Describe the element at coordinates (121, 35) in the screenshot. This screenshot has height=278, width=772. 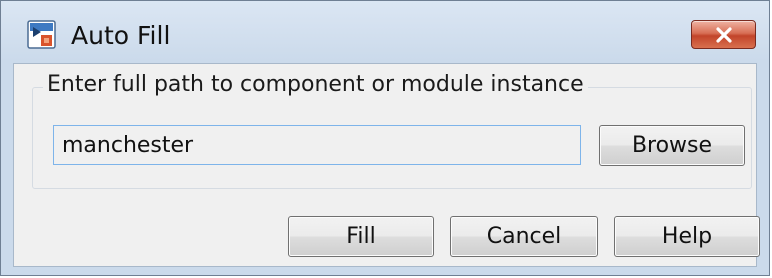
I see `window-title: Auto Fill` at that location.